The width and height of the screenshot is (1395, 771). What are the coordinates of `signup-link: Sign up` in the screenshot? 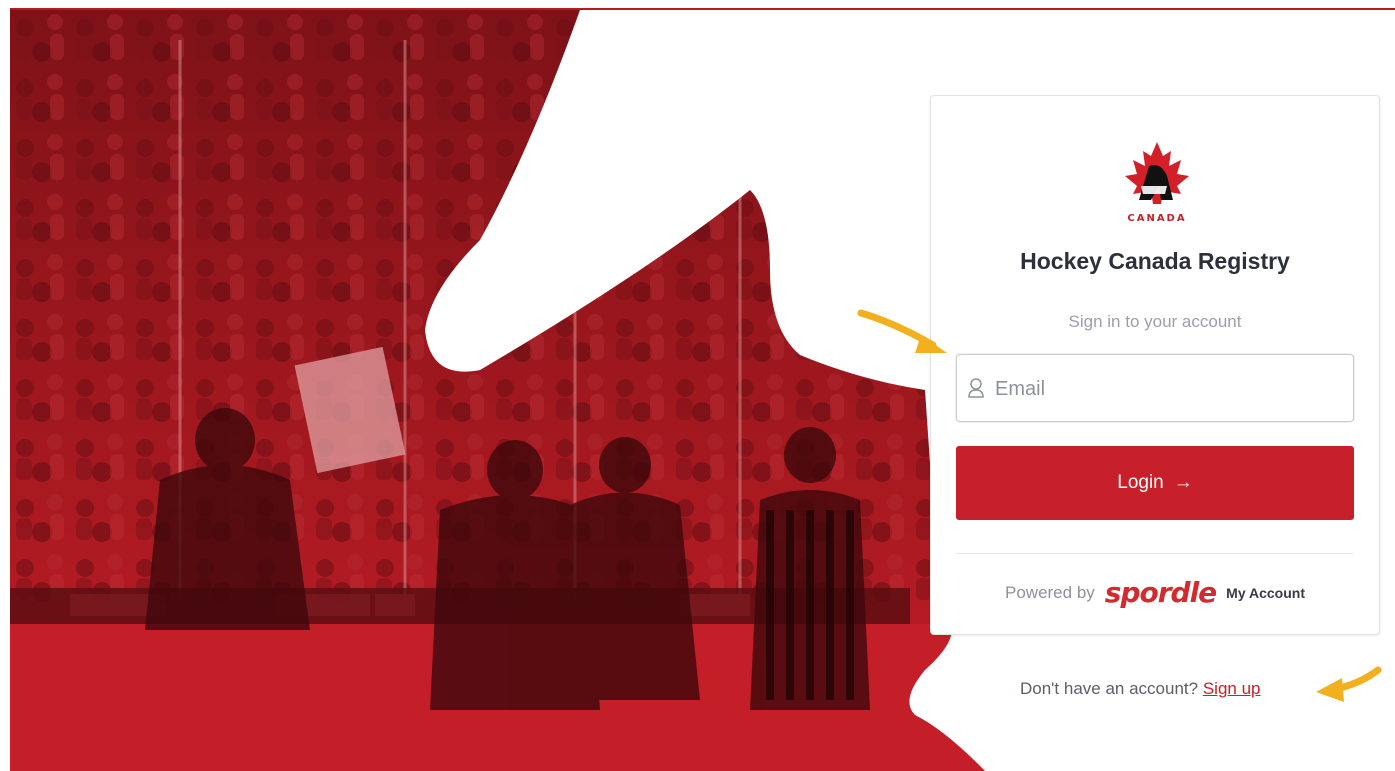 It's located at (1232, 688).